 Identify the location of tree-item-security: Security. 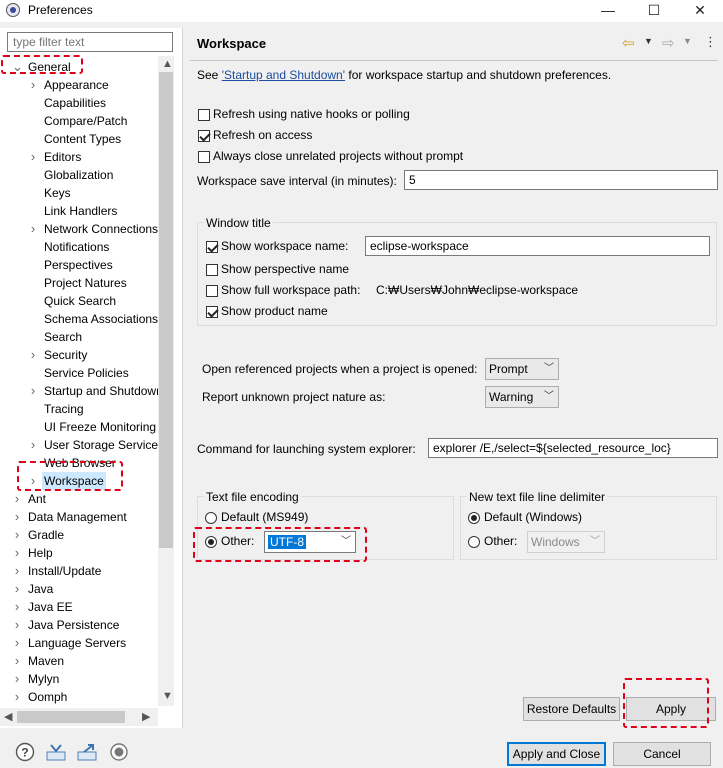
(65, 355).